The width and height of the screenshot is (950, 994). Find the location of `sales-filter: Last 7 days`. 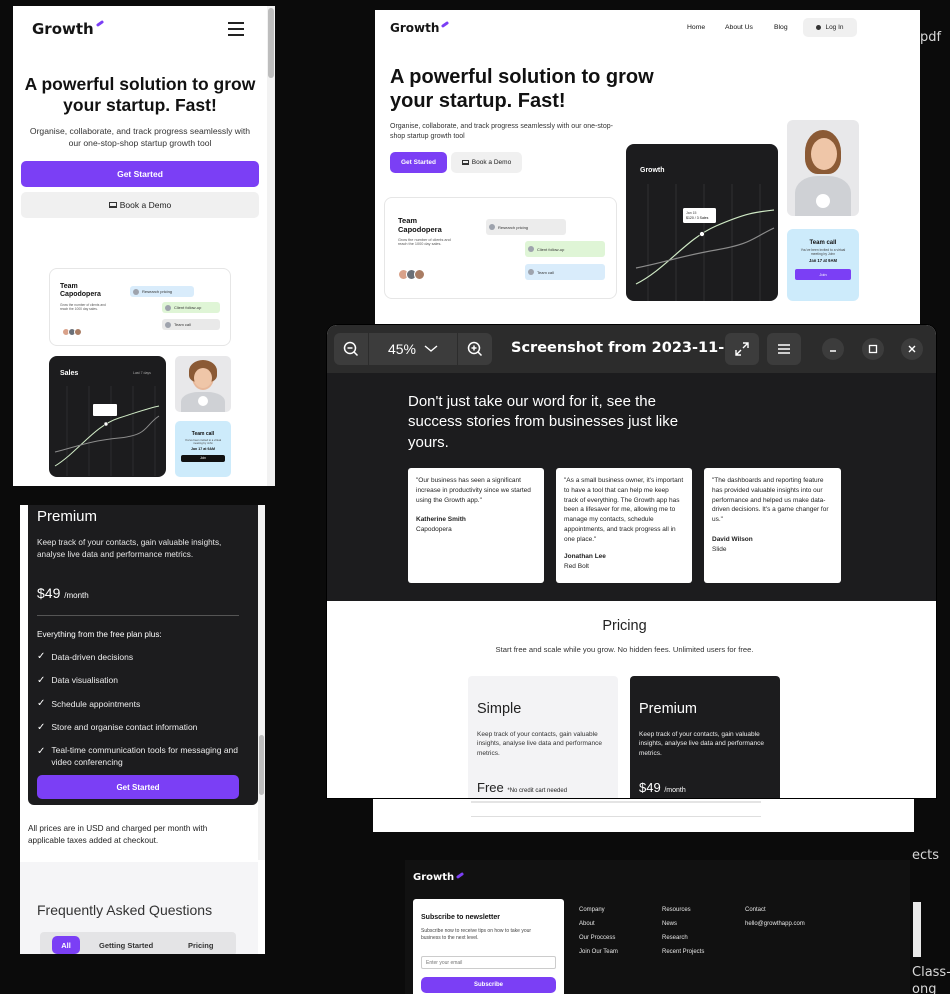

sales-filter: Last 7 days is located at coordinates (142, 373).